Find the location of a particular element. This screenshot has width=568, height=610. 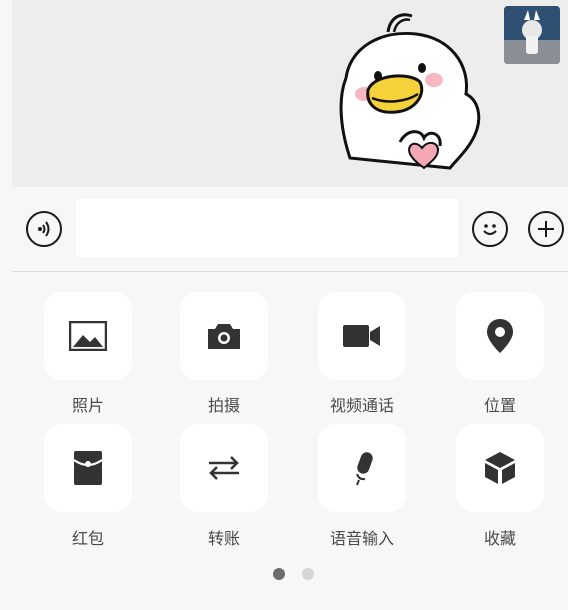

favorites-box-icon is located at coordinates (500, 468).